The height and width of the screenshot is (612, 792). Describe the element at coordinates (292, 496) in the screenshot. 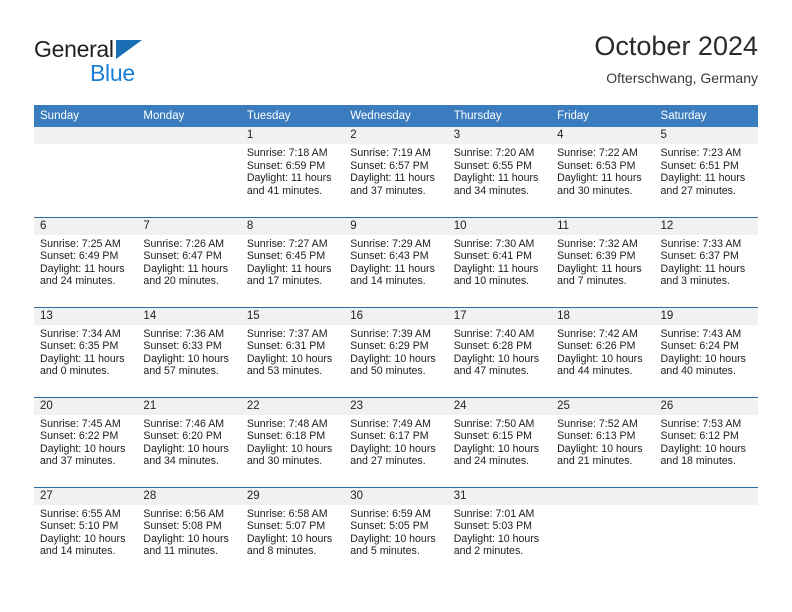

I see `day-number: 29` at that location.